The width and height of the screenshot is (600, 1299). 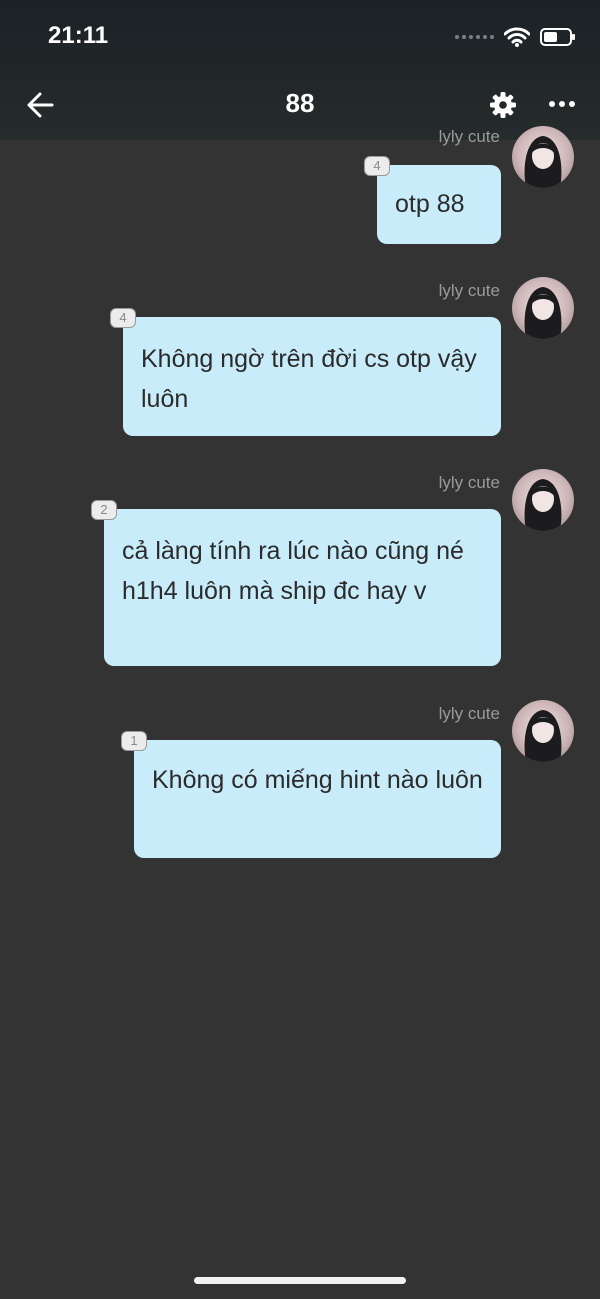 What do you see at coordinates (300, 70) in the screenshot?
I see `header-bar: 21:11 88` at bounding box center [300, 70].